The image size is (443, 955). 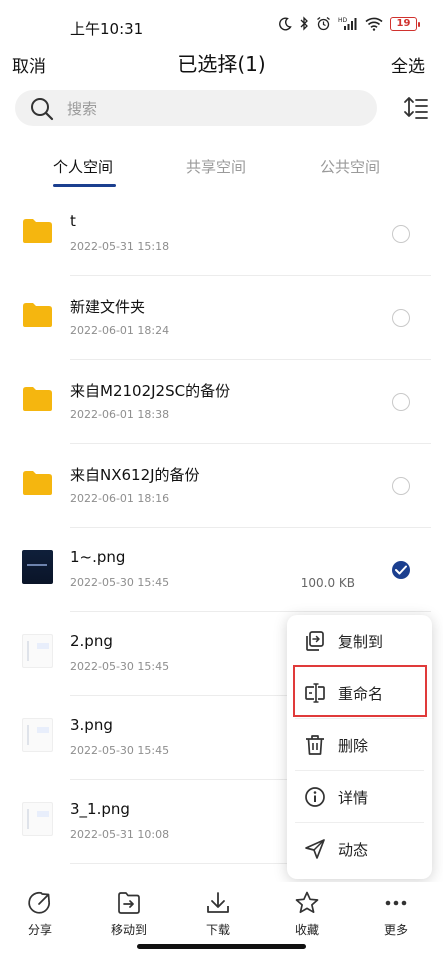 I want to click on file-name: 3_1.png, so click(x=100, y=809).